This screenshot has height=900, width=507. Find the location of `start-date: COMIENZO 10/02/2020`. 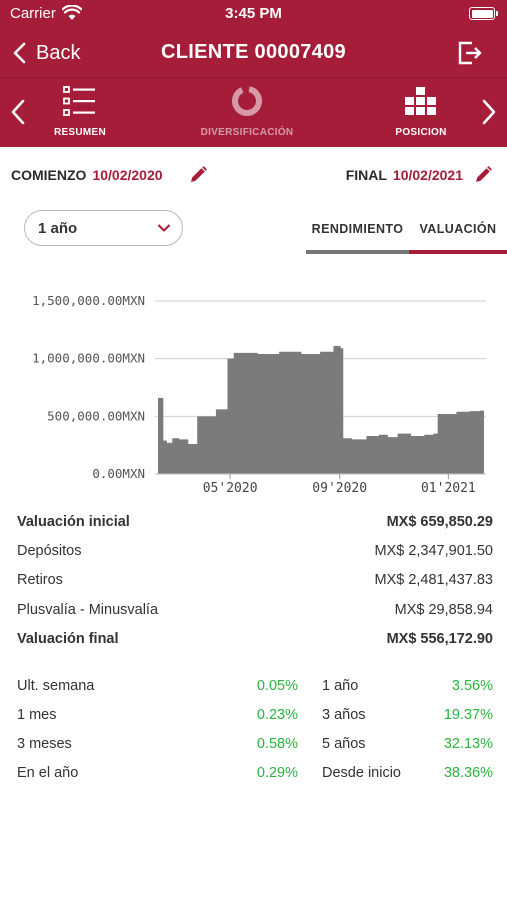

start-date: COMIENZO 10/02/2020 is located at coordinates (87, 175).